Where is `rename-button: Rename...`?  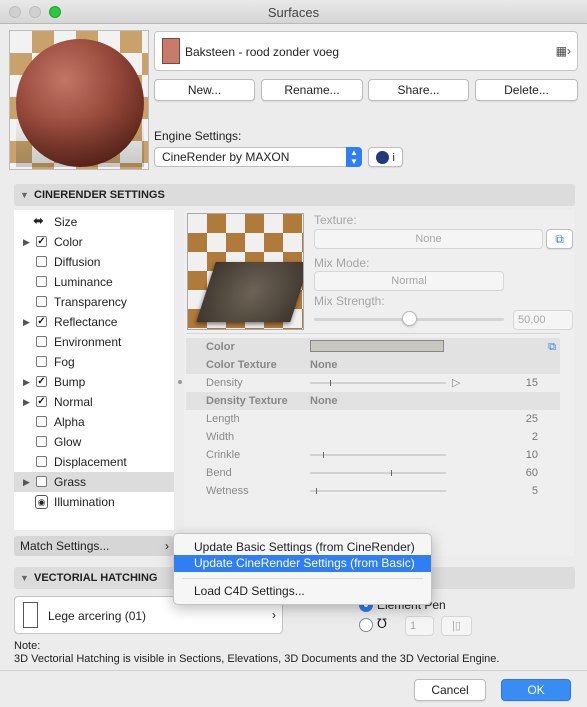 rename-button: Rename... is located at coordinates (312, 90).